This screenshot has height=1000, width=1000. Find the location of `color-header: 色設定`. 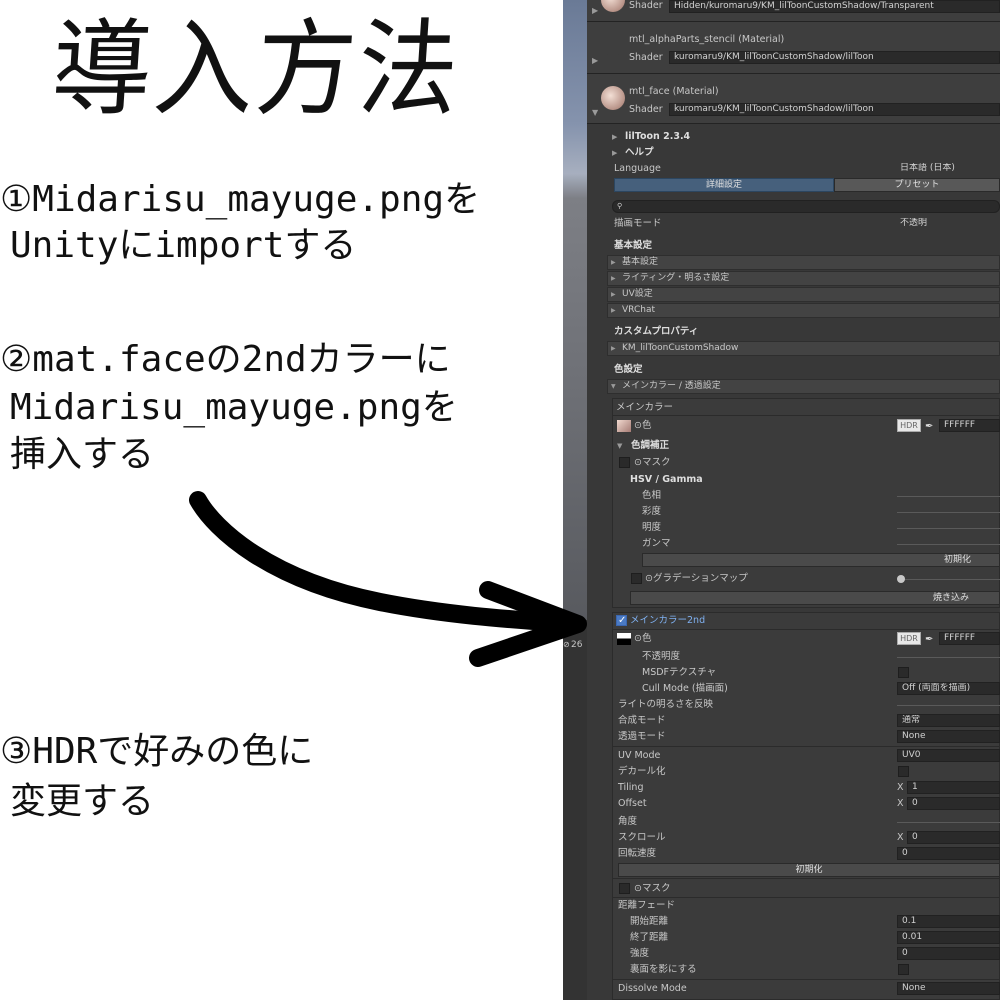

color-header: 色設定 is located at coordinates (628, 369).